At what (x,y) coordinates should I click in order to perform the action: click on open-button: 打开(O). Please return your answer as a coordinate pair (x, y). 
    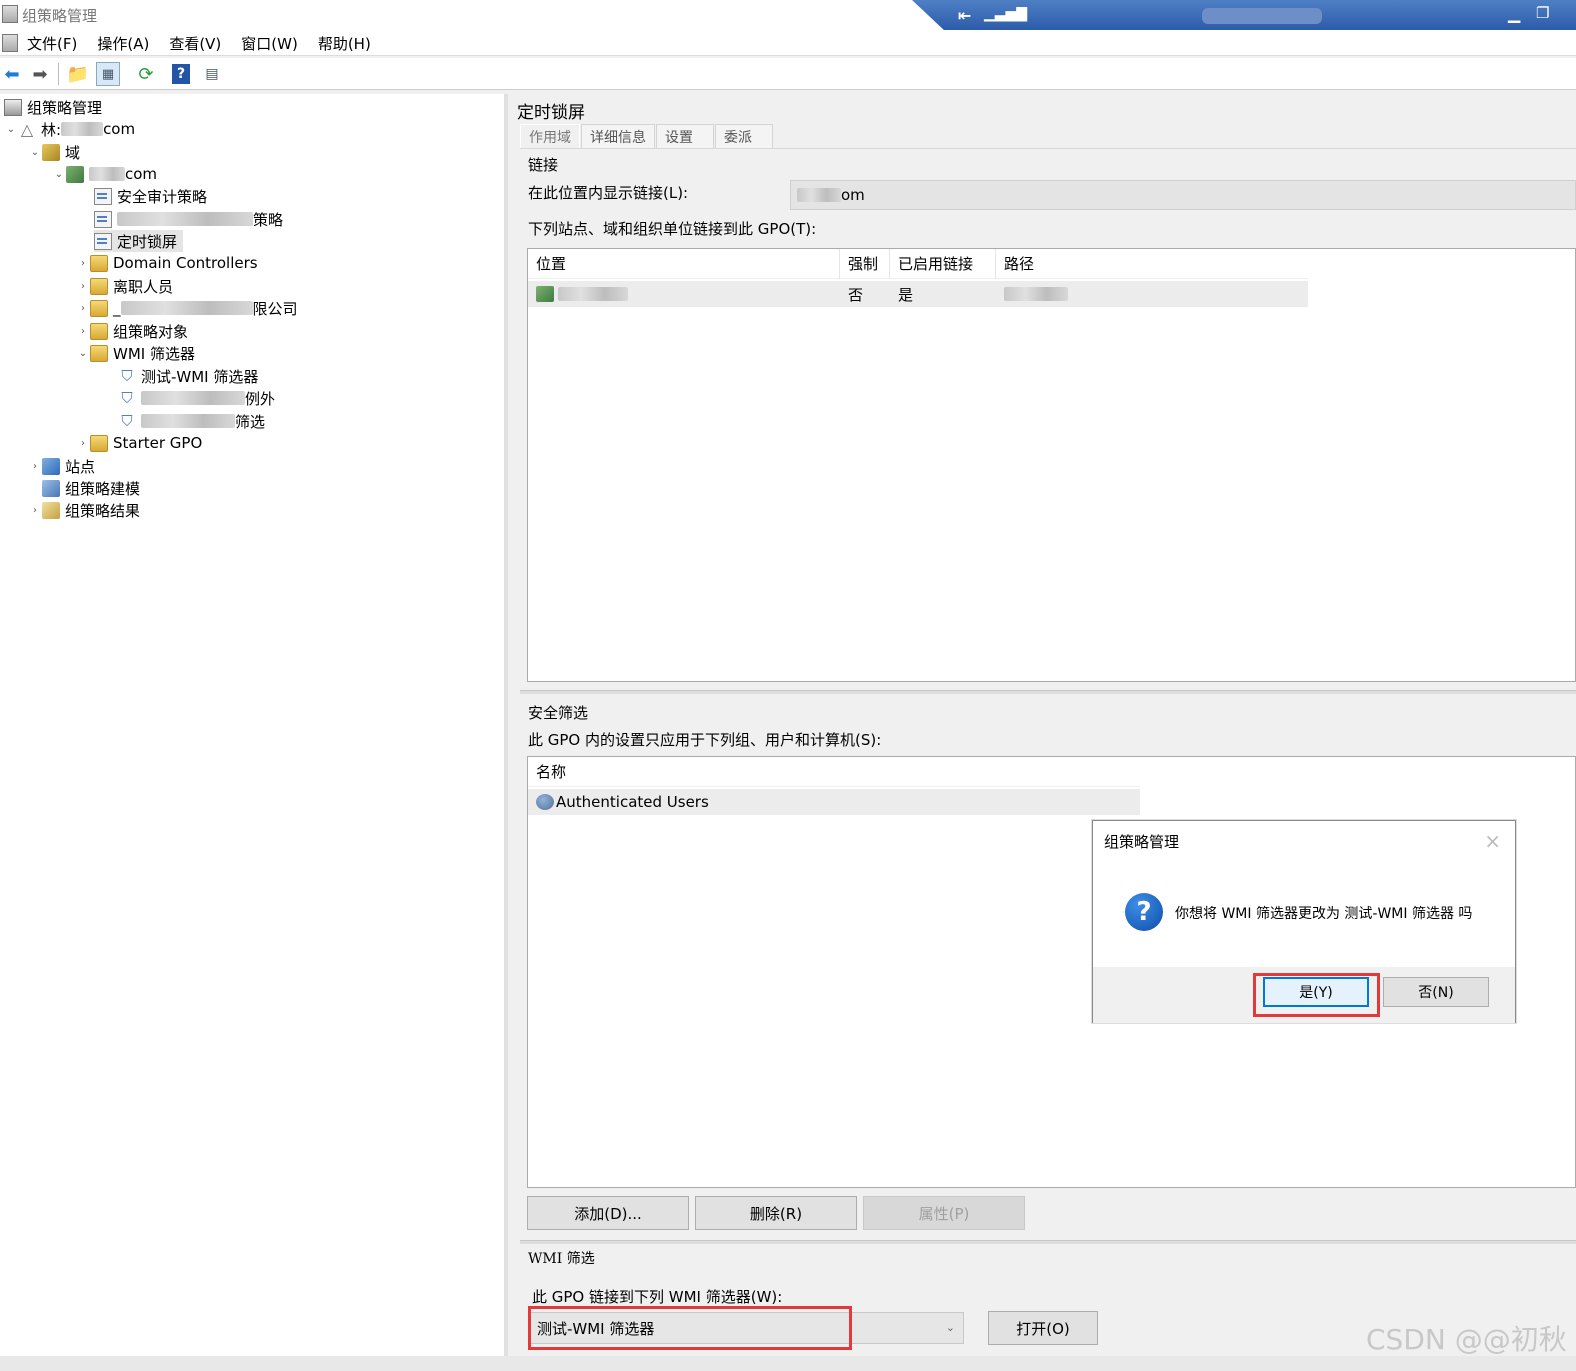
    Looking at the image, I should click on (1043, 1328).